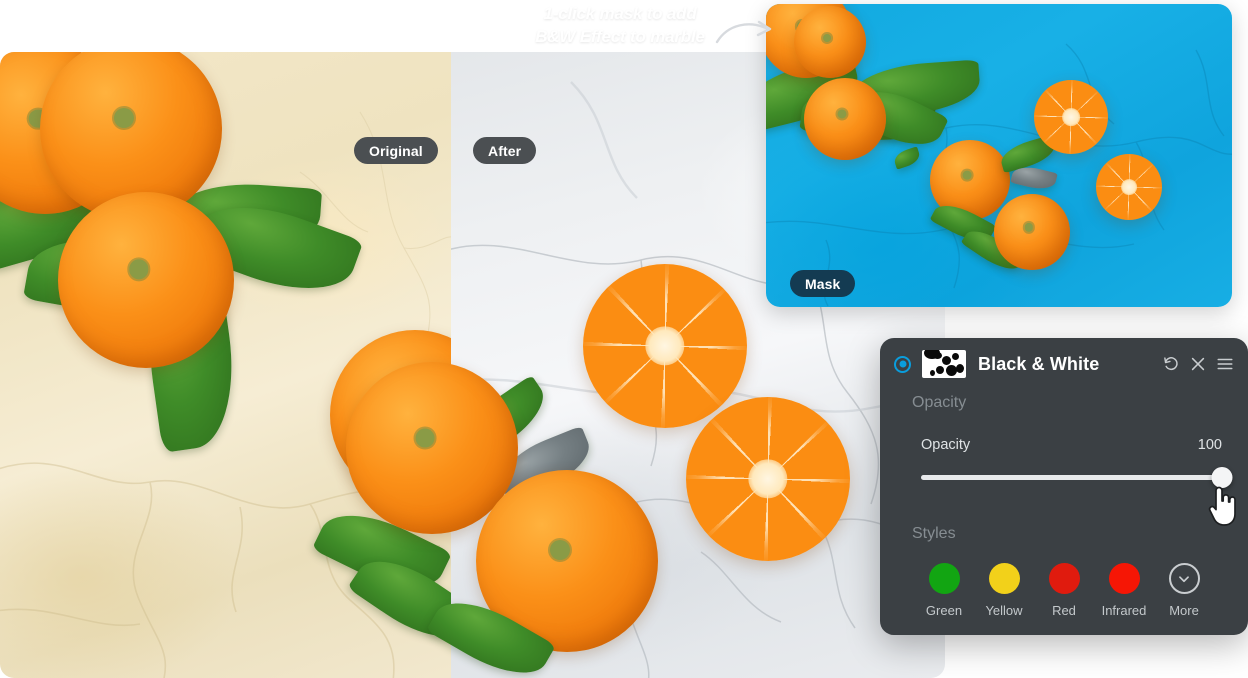 This screenshot has width=1248, height=678. Describe the element at coordinates (944, 364) in the screenshot. I see `black-white-mask-thumbnail` at that location.